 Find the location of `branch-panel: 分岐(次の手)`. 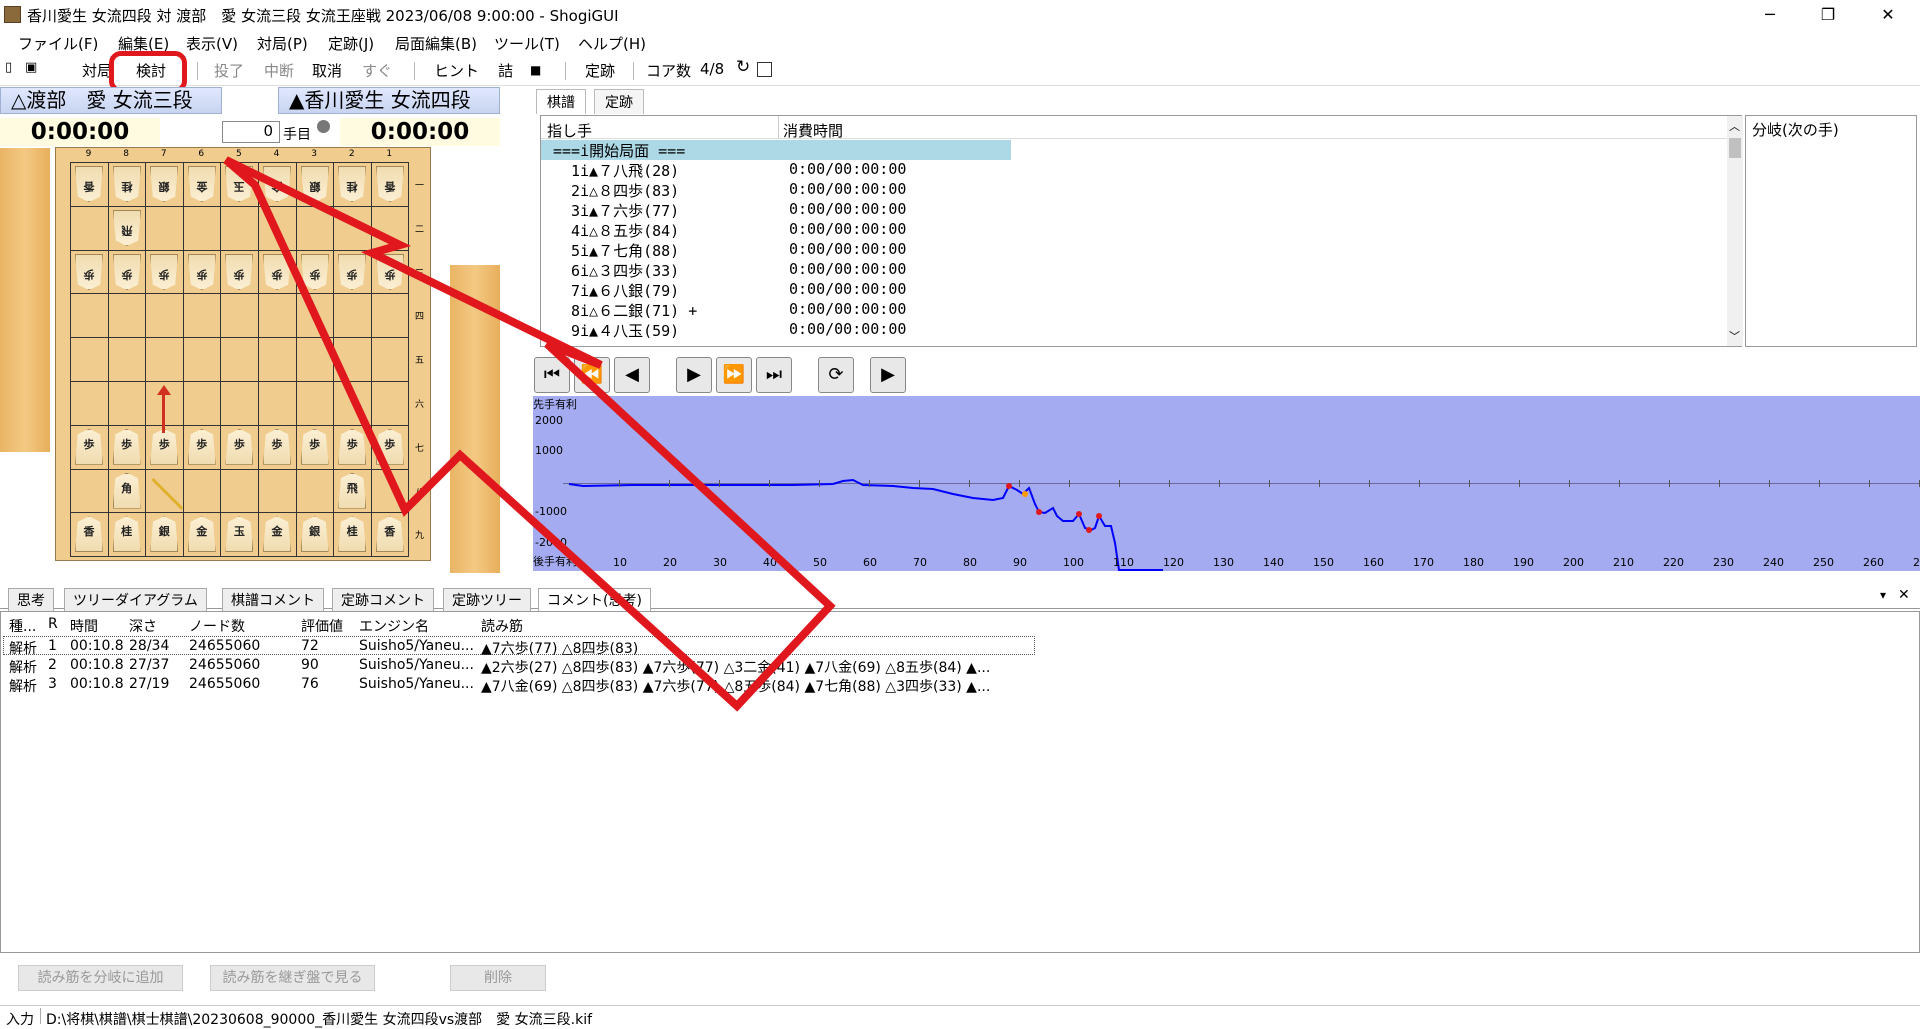

branch-panel: 分岐(次の手) is located at coordinates (1831, 231).